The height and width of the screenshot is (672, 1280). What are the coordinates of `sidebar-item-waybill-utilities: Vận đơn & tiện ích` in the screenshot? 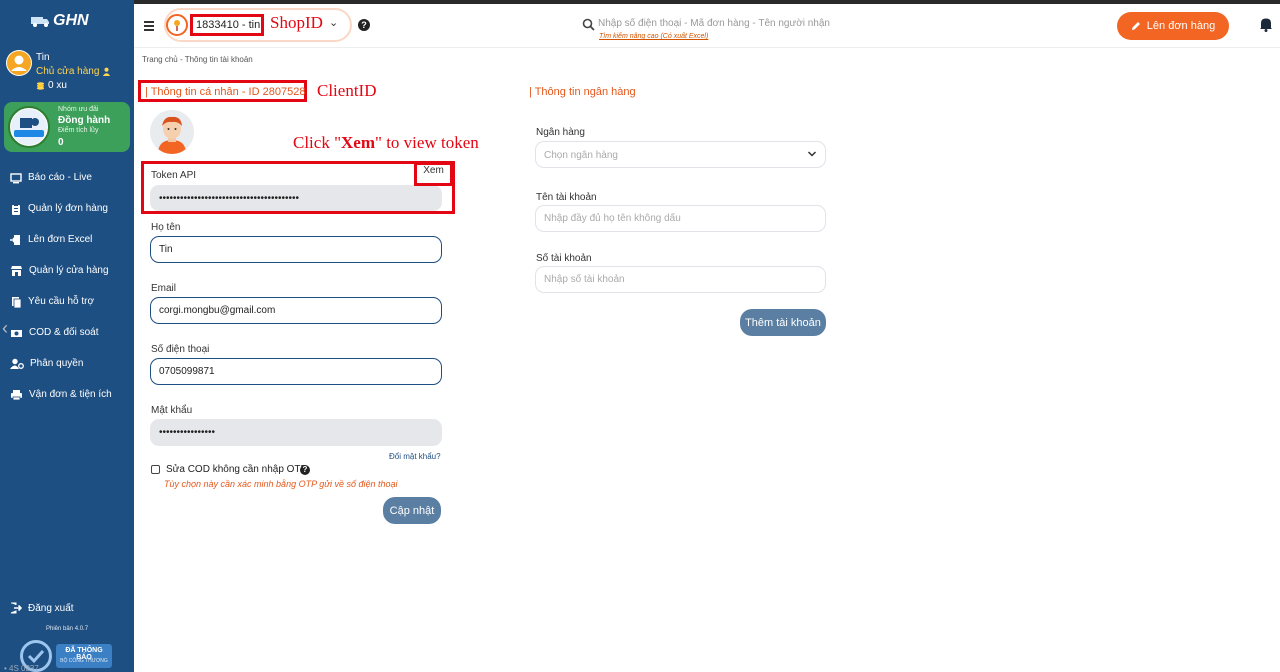 It's located at (67, 394).